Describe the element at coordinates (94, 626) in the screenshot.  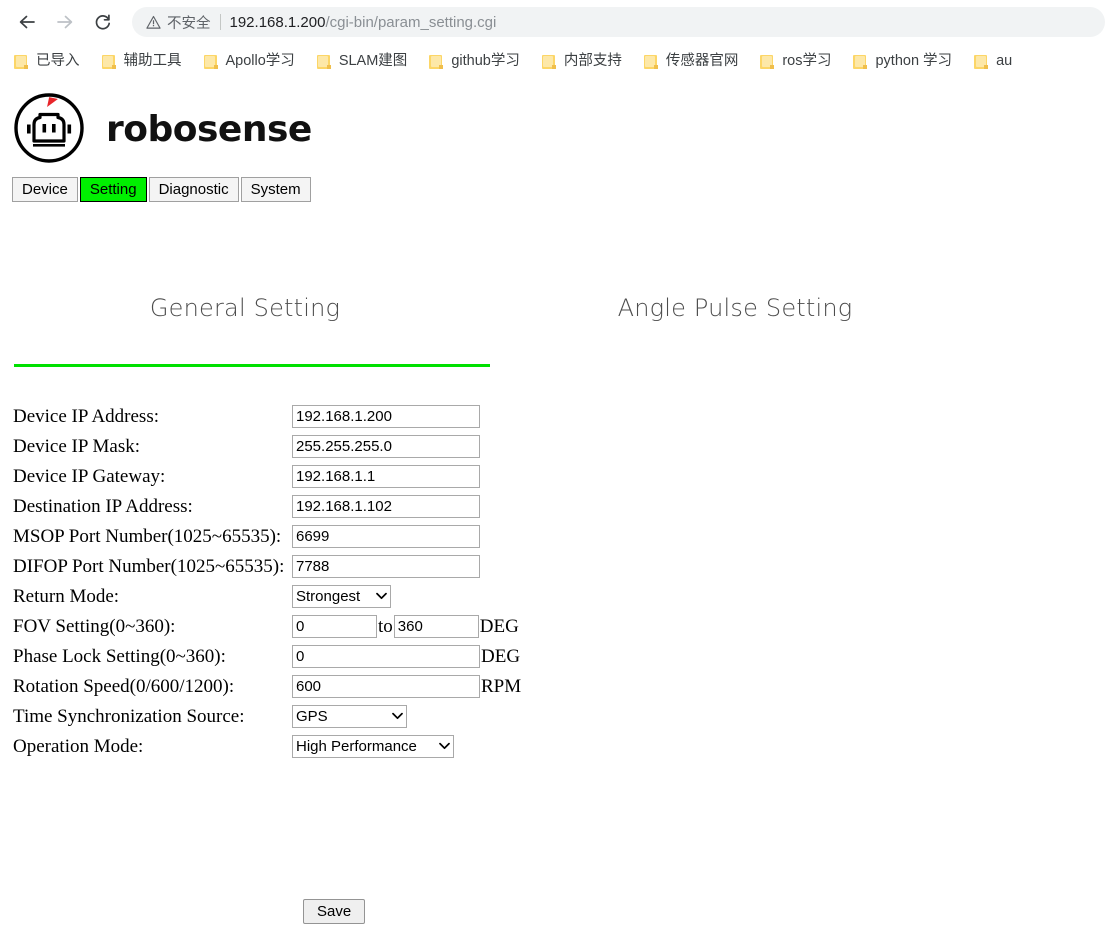
I see `fov-label: FOV Setting(0~360):` at that location.